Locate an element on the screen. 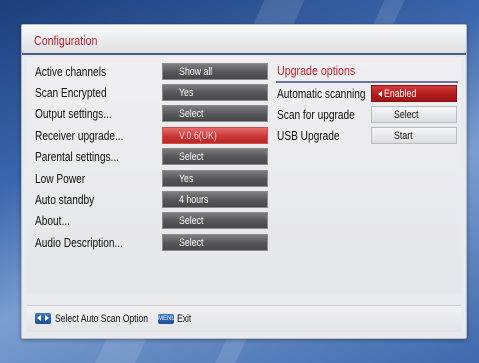 Image resolution: width=479 pixels, height=363 pixels. dialog-titlebar: Configuration is located at coordinates (244, 40).